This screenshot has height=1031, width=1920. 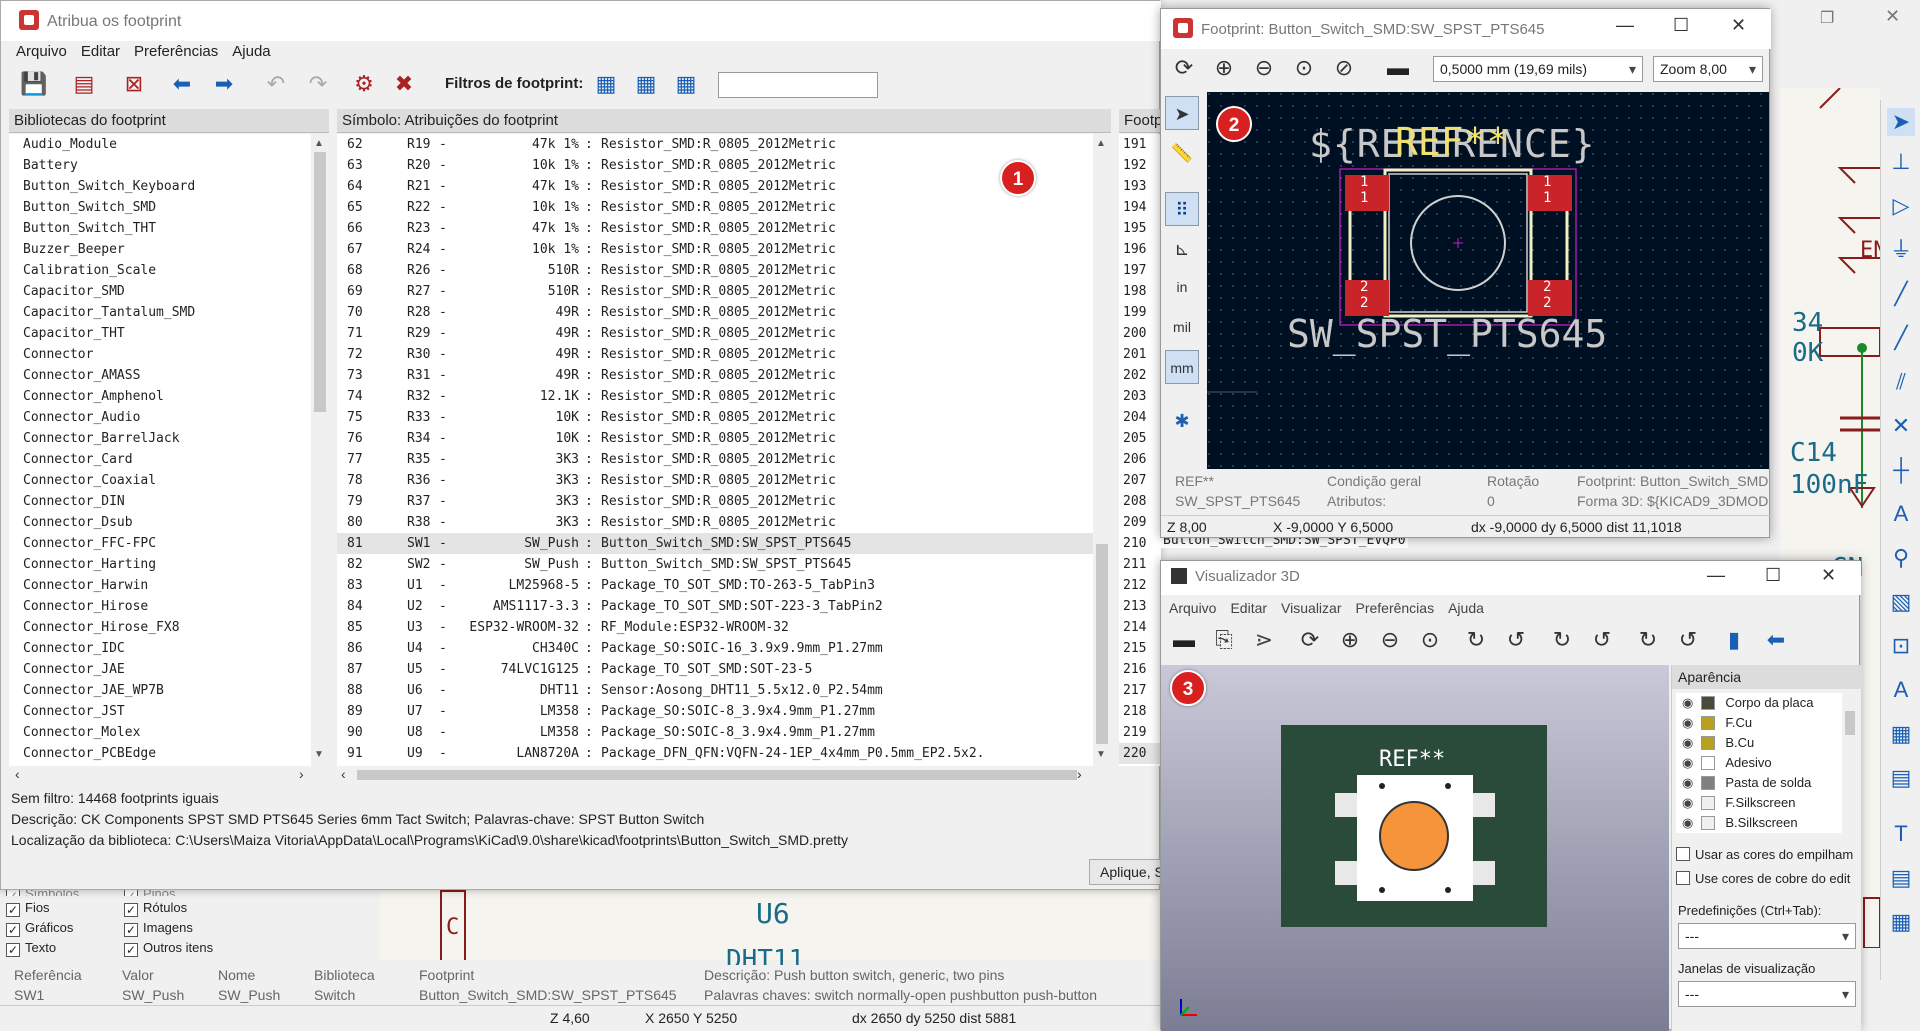 What do you see at coordinates (1310, 640) in the screenshot?
I see `v3d-refresh-icon: ⟳` at bounding box center [1310, 640].